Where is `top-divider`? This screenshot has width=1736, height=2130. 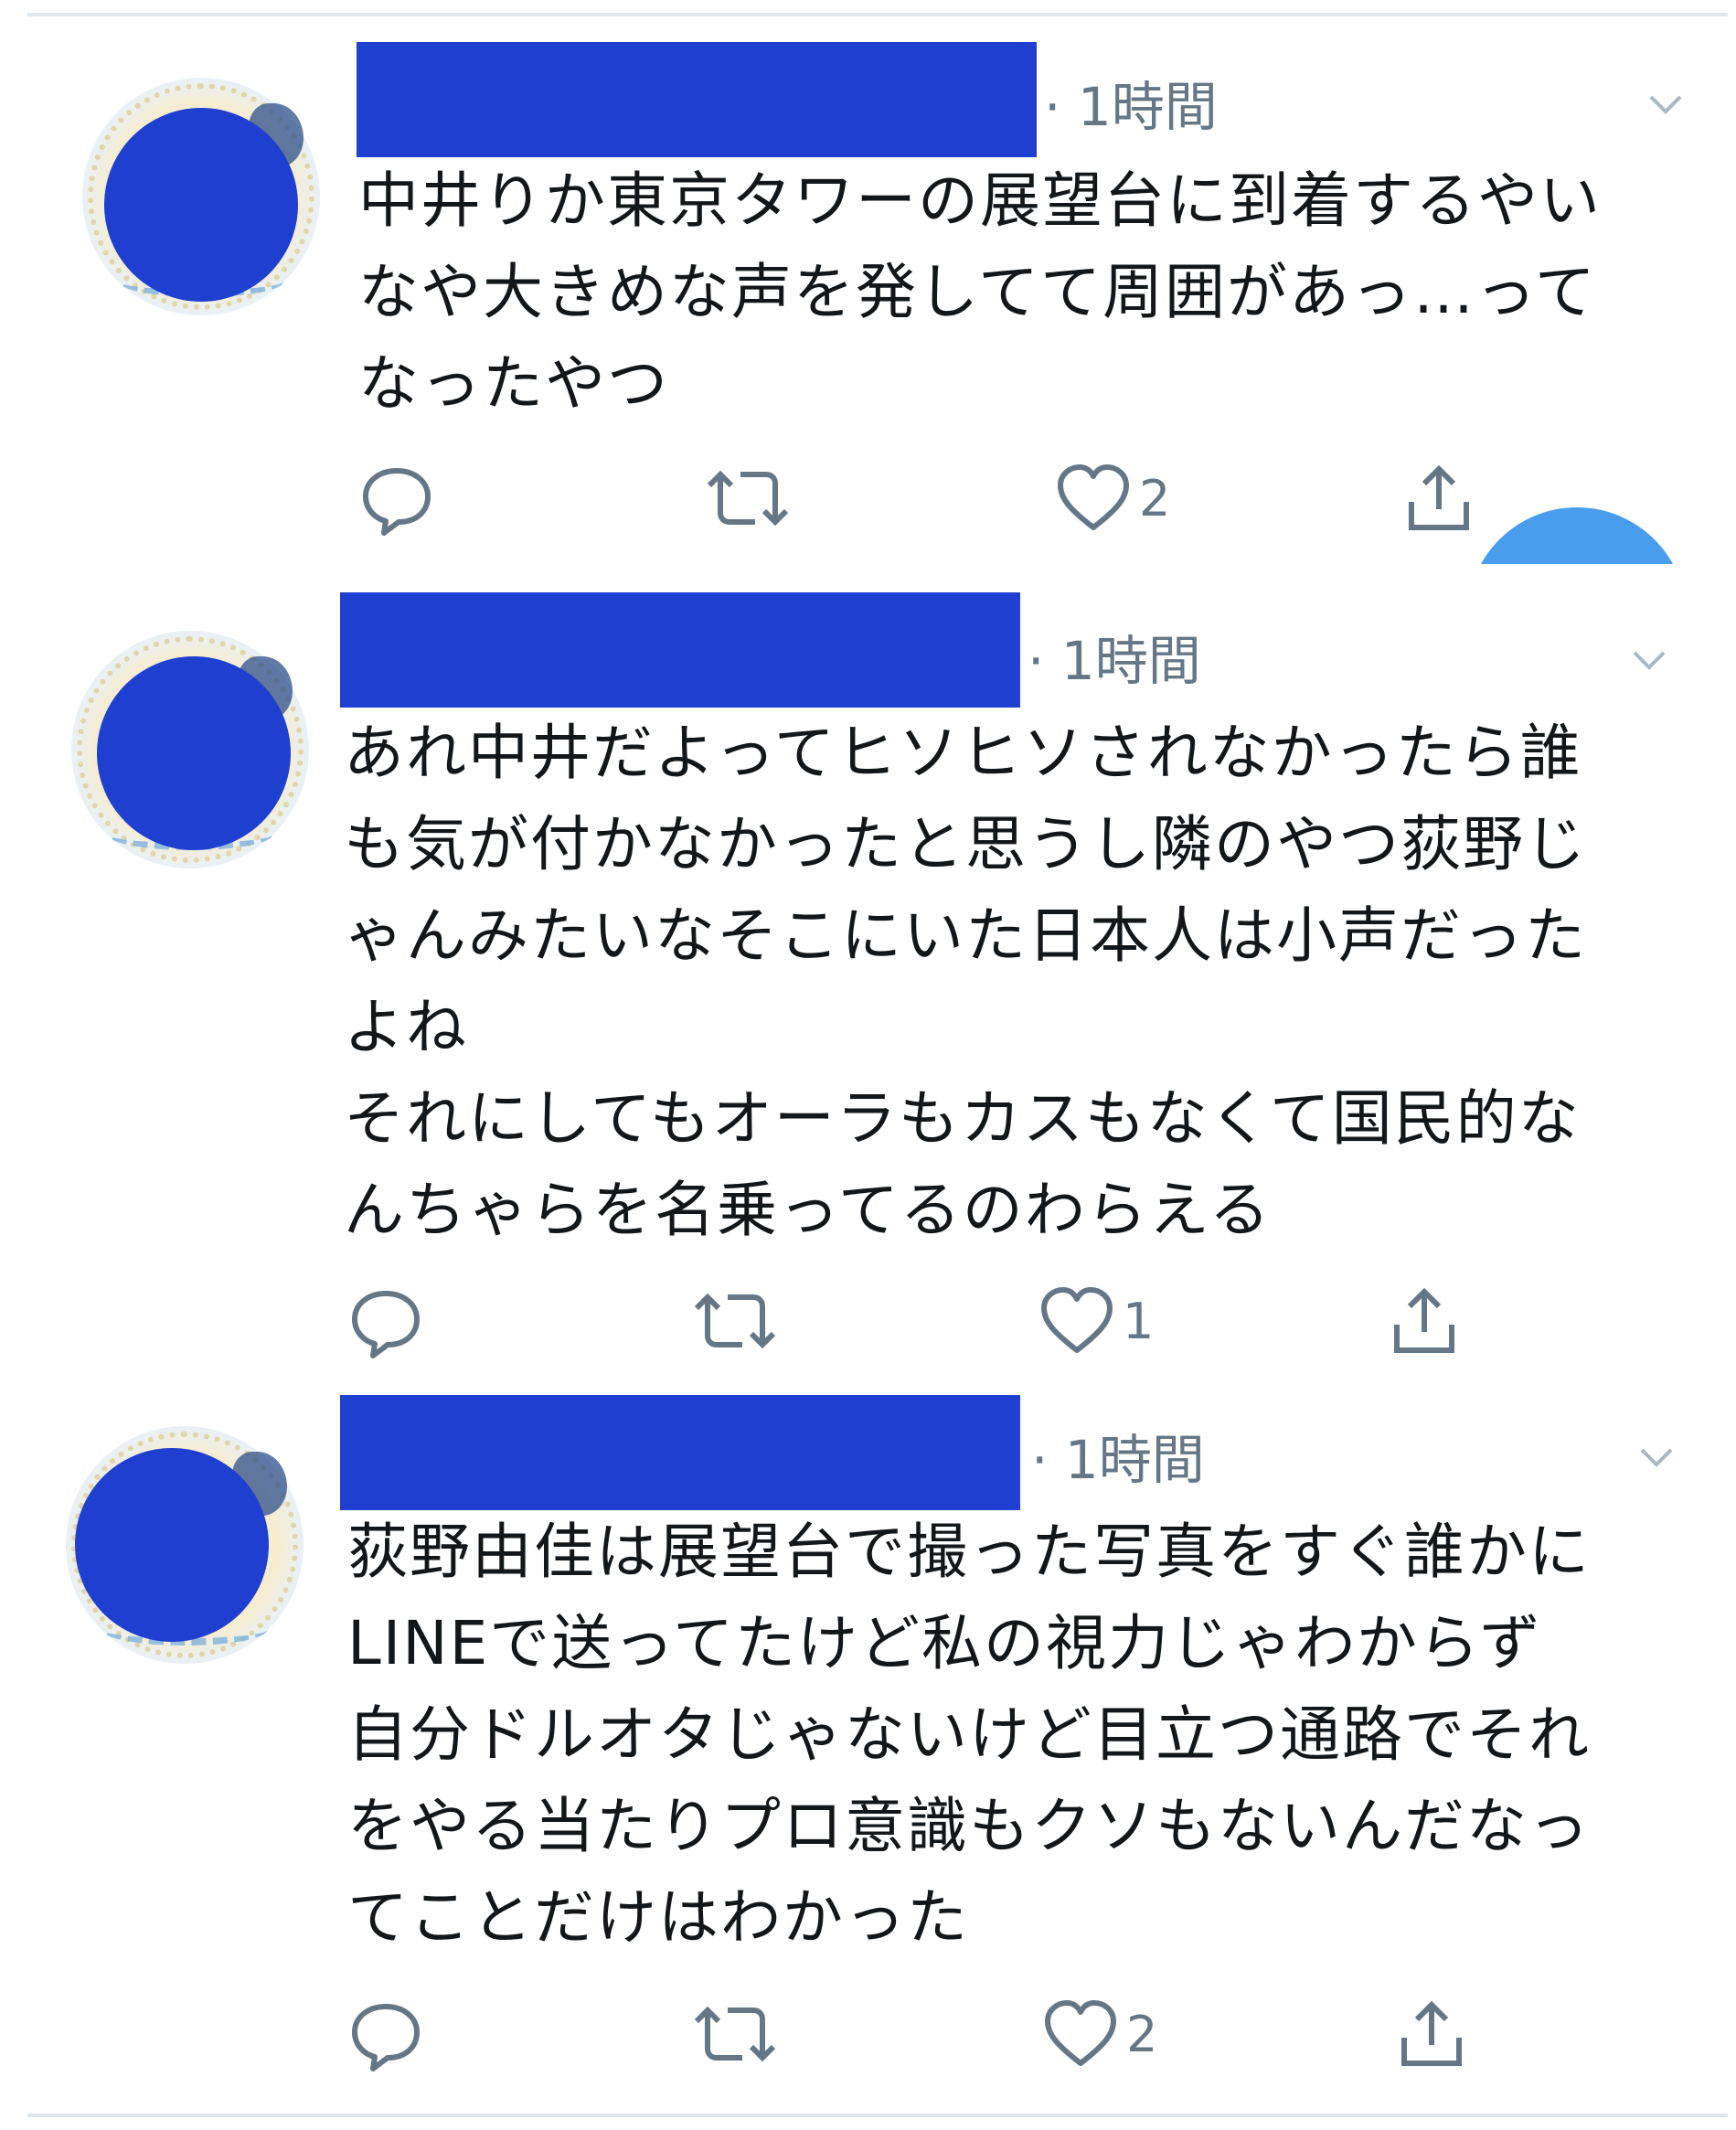
top-divider is located at coordinates (877, 14).